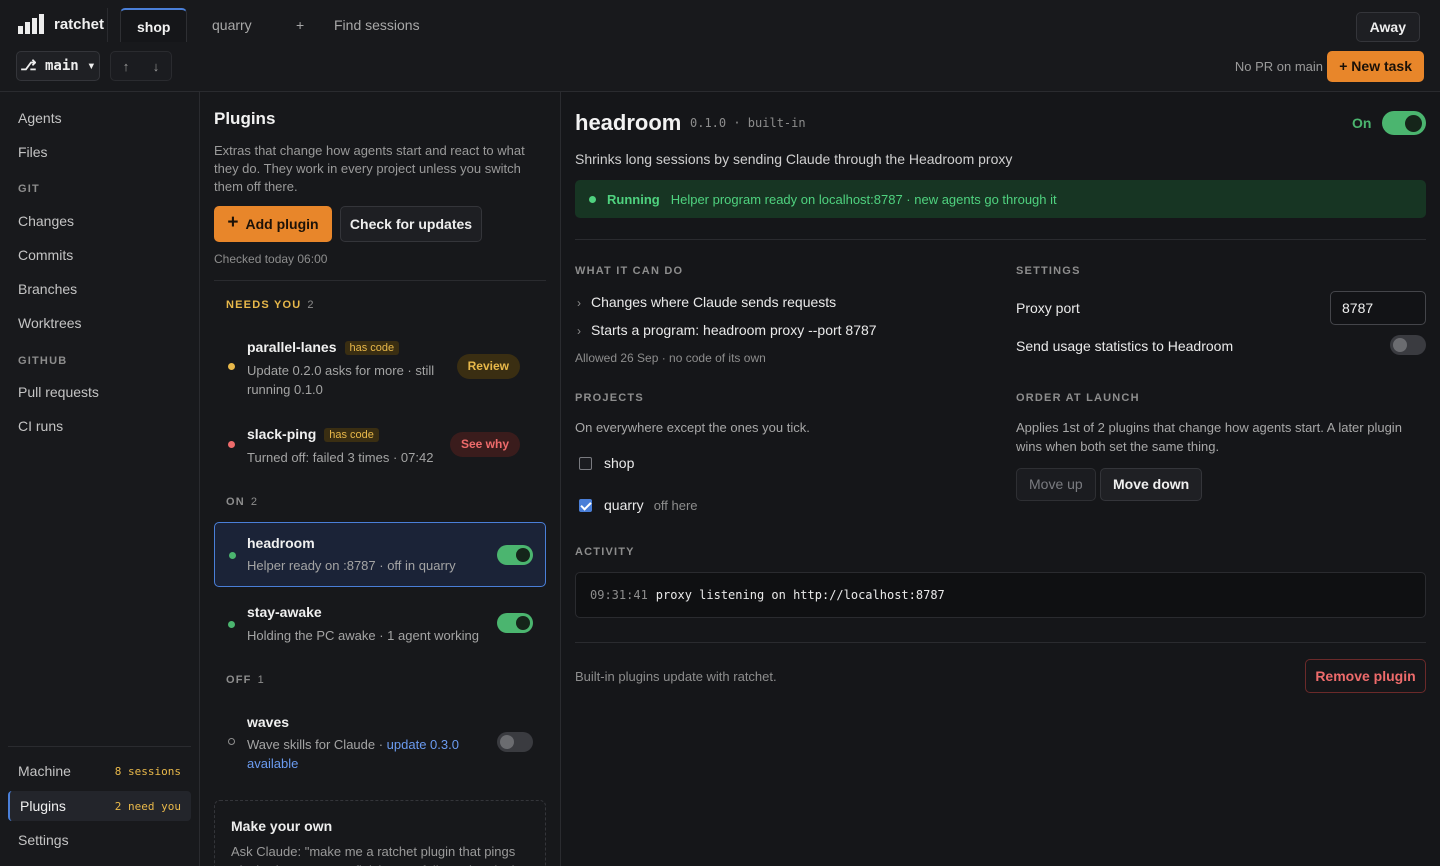  Describe the element at coordinates (1056, 484) in the screenshot. I see `move-up-button: Move up` at that location.